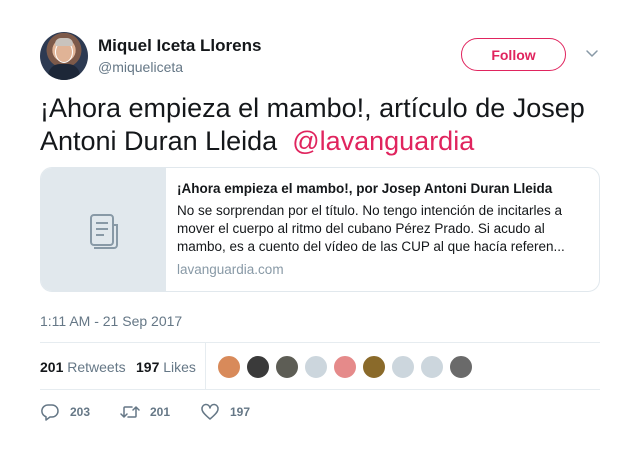 This screenshot has width=640, height=452. I want to click on chevron-down-icon, so click(592, 53).